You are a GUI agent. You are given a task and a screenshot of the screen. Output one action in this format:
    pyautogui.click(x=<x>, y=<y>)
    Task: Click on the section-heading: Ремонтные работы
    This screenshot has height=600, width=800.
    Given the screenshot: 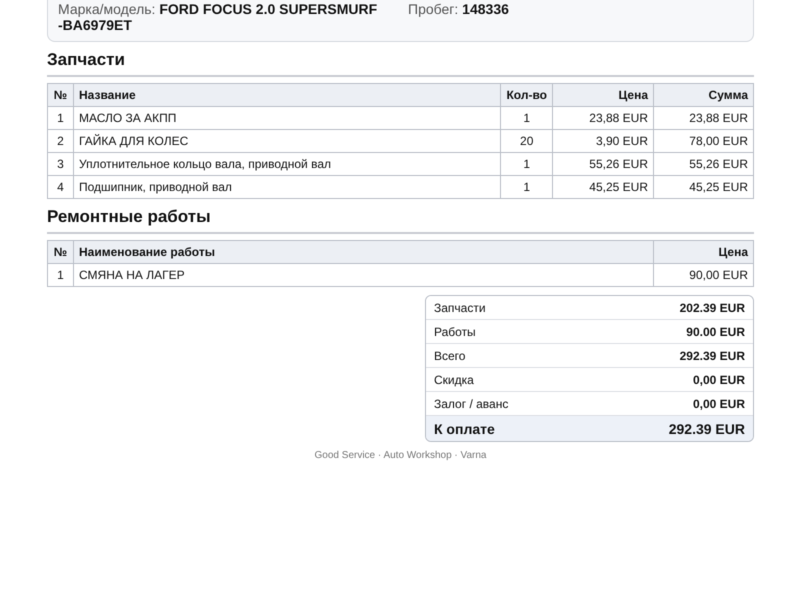 What is the action you would take?
    pyautogui.click(x=400, y=220)
    